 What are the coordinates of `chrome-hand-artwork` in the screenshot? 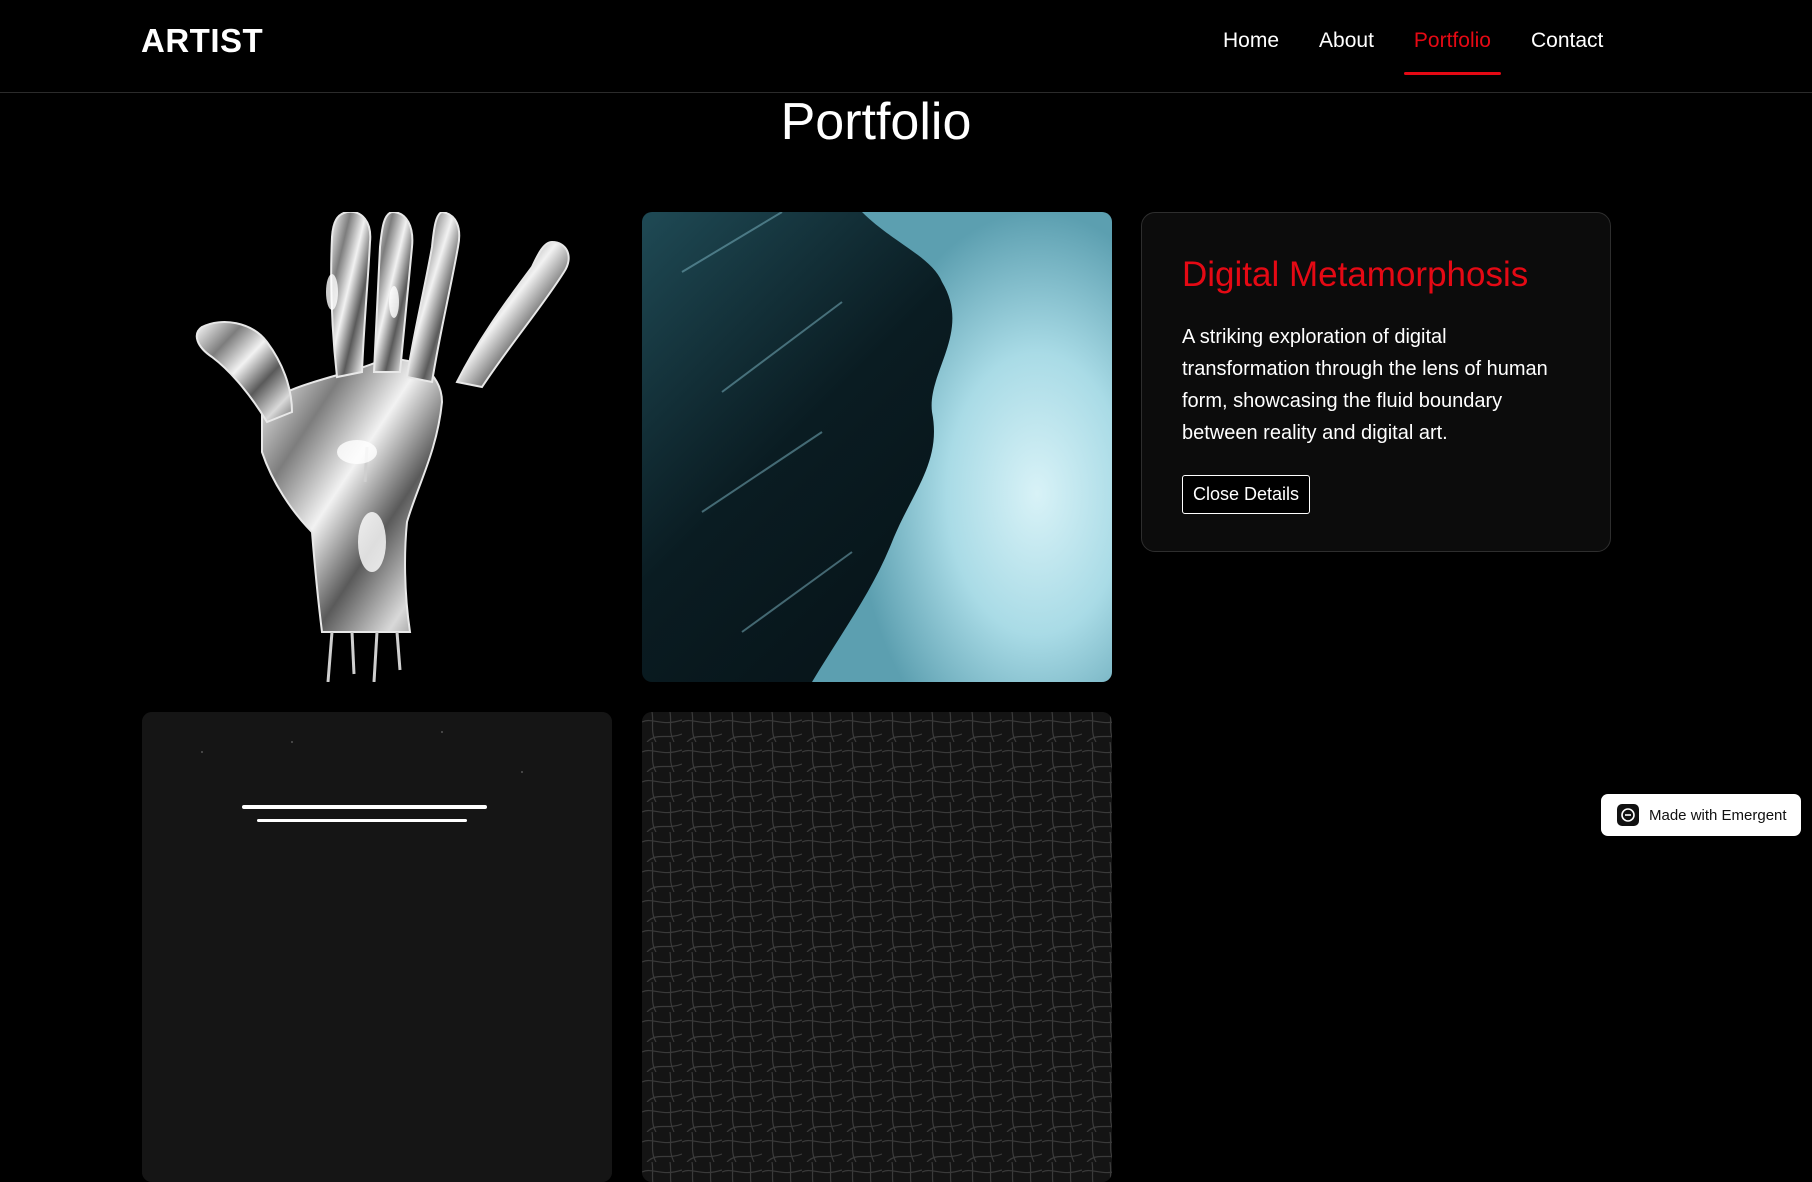 It's located at (382, 447).